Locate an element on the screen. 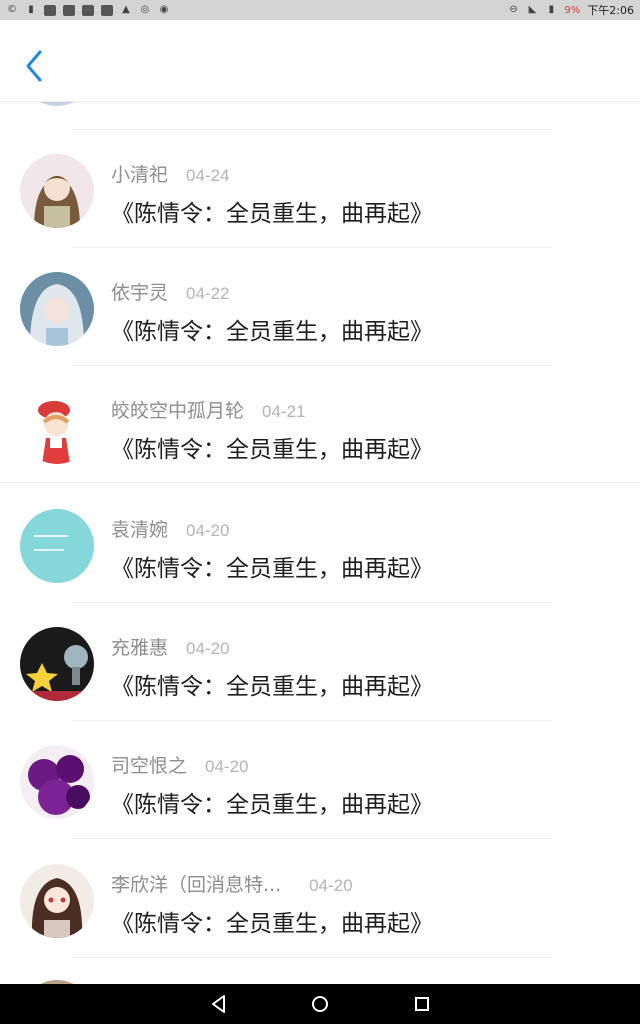 The width and height of the screenshot is (640, 1024). battery-level: 9% is located at coordinates (572, 10).